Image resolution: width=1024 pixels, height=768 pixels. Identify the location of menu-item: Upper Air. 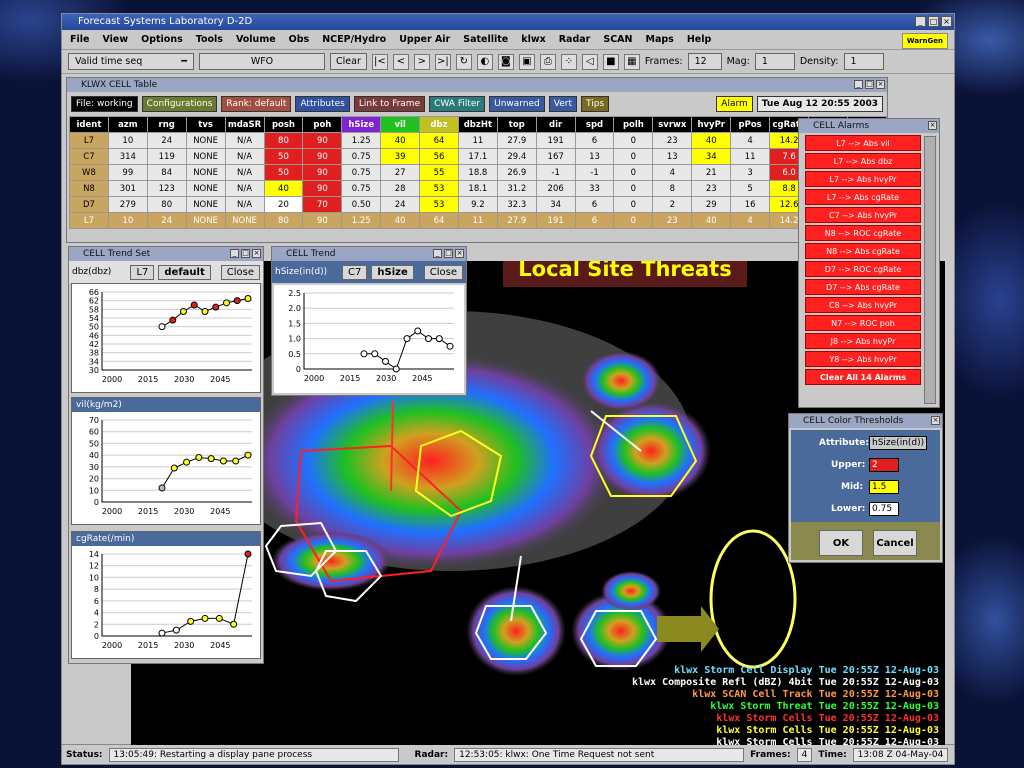
(424, 39).